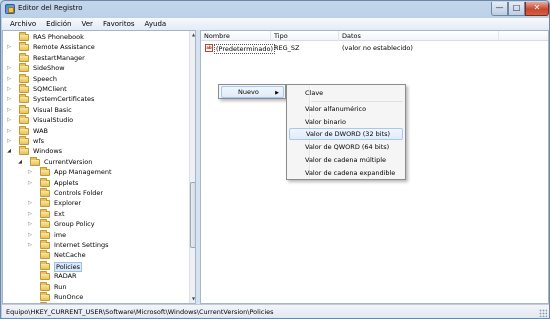  I want to click on tree-item: RAS Phonebook, so click(95, 37).